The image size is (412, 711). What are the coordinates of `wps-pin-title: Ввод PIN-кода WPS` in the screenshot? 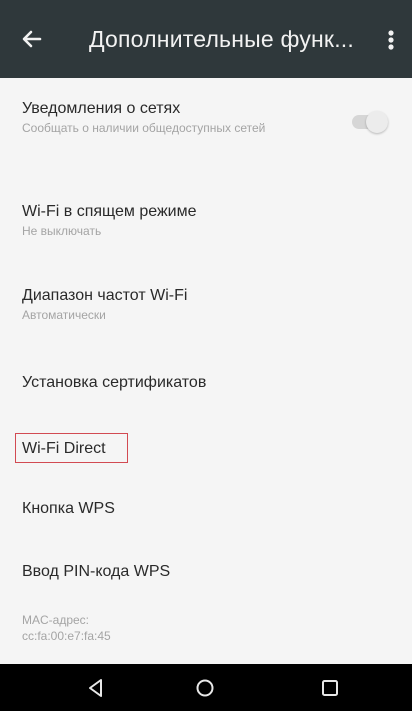 It's located at (96, 571).